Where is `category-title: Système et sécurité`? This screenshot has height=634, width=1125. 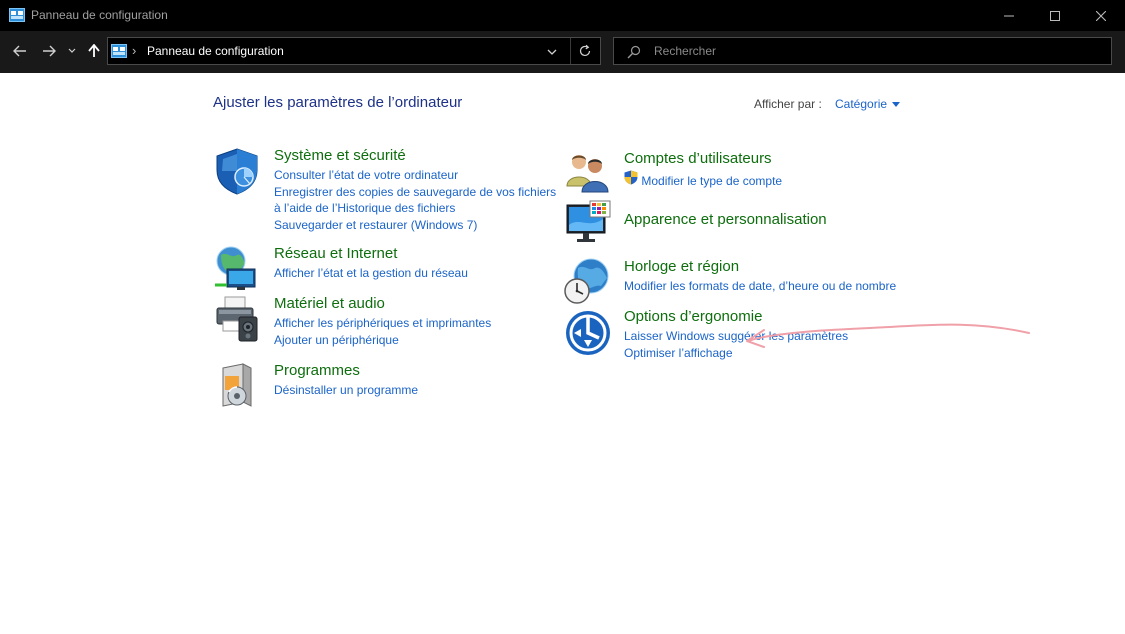
category-title: Système et sécurité is located at coordinates (340, 155).